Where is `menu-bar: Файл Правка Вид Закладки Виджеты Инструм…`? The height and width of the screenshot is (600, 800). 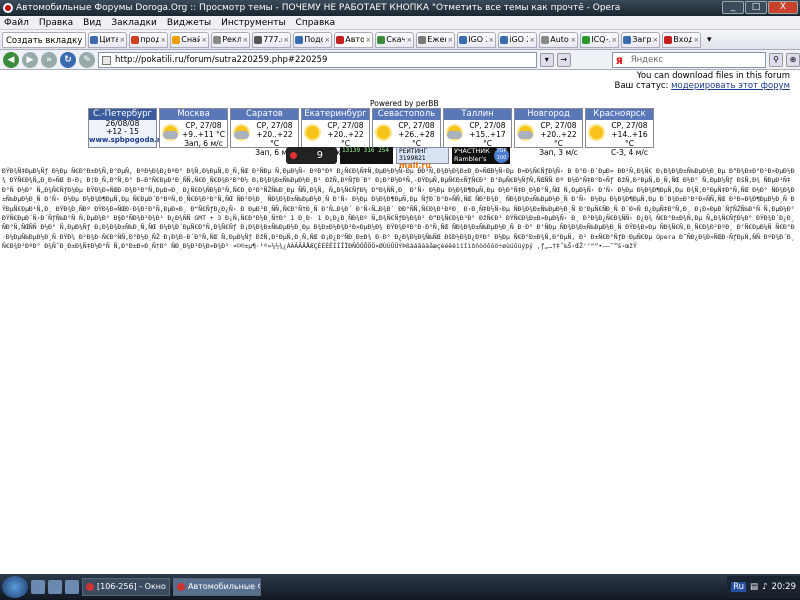
menu-bar: Файл Правка Вид Закладки Виджеты Инструм… is located at coordinates (400, 23).